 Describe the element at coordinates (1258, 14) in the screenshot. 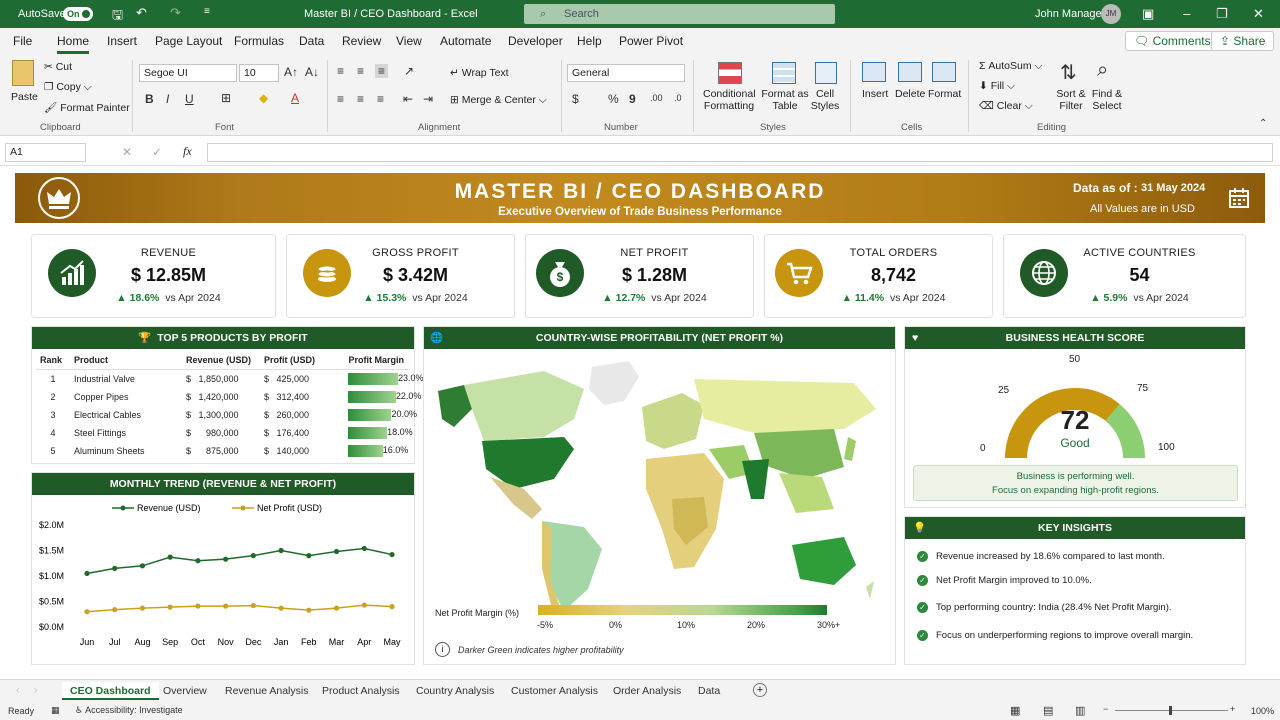

I see `close-icon: ✕` at that location.